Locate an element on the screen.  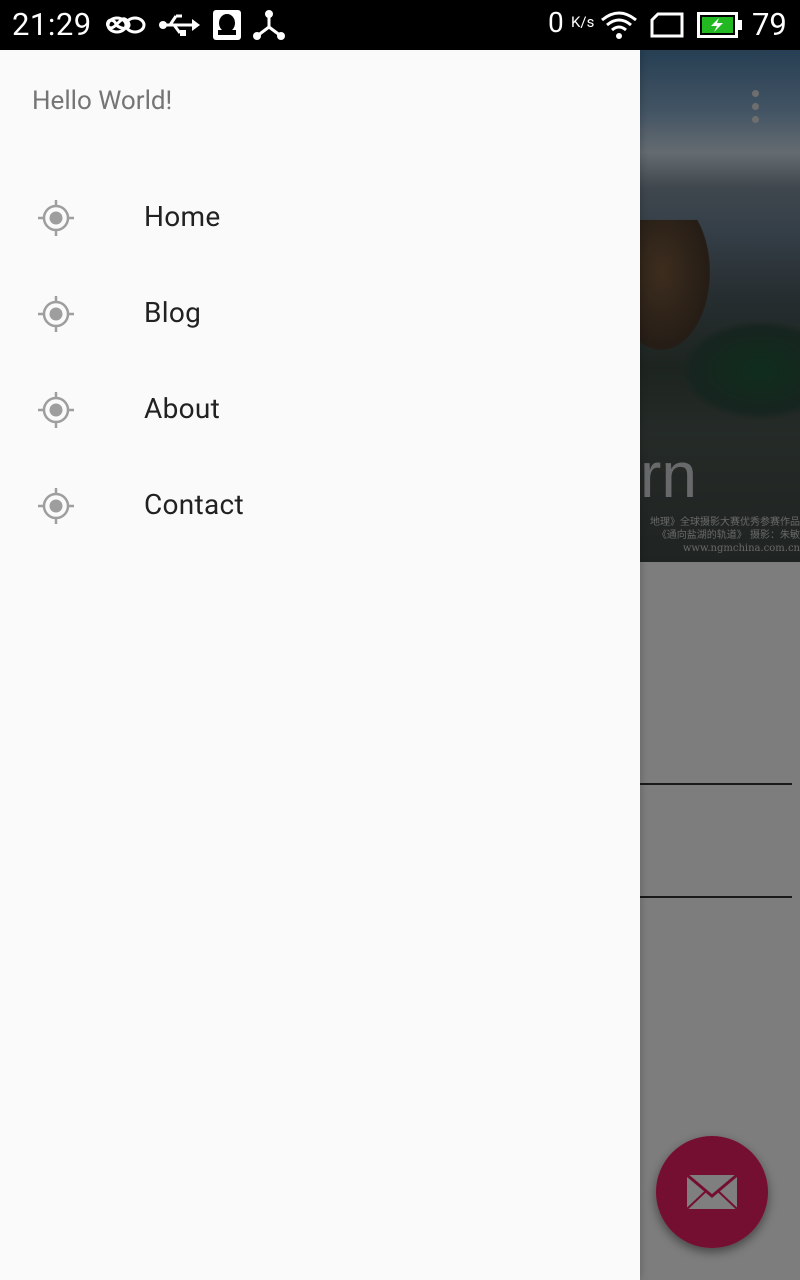
menu-item-contact: Contact is located at coordinates (320, 506).